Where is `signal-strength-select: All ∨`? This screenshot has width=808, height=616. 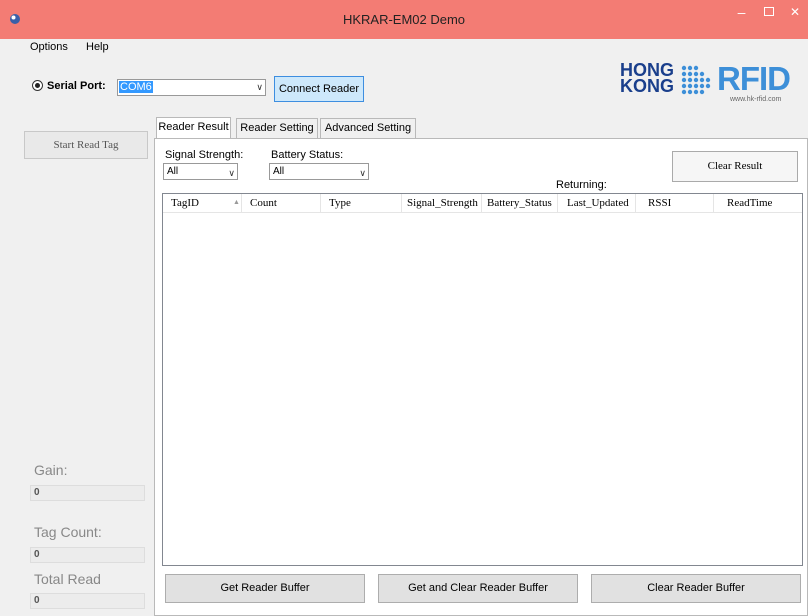 signal-strength-select: All ∨ is located at coordinates (200, 171).